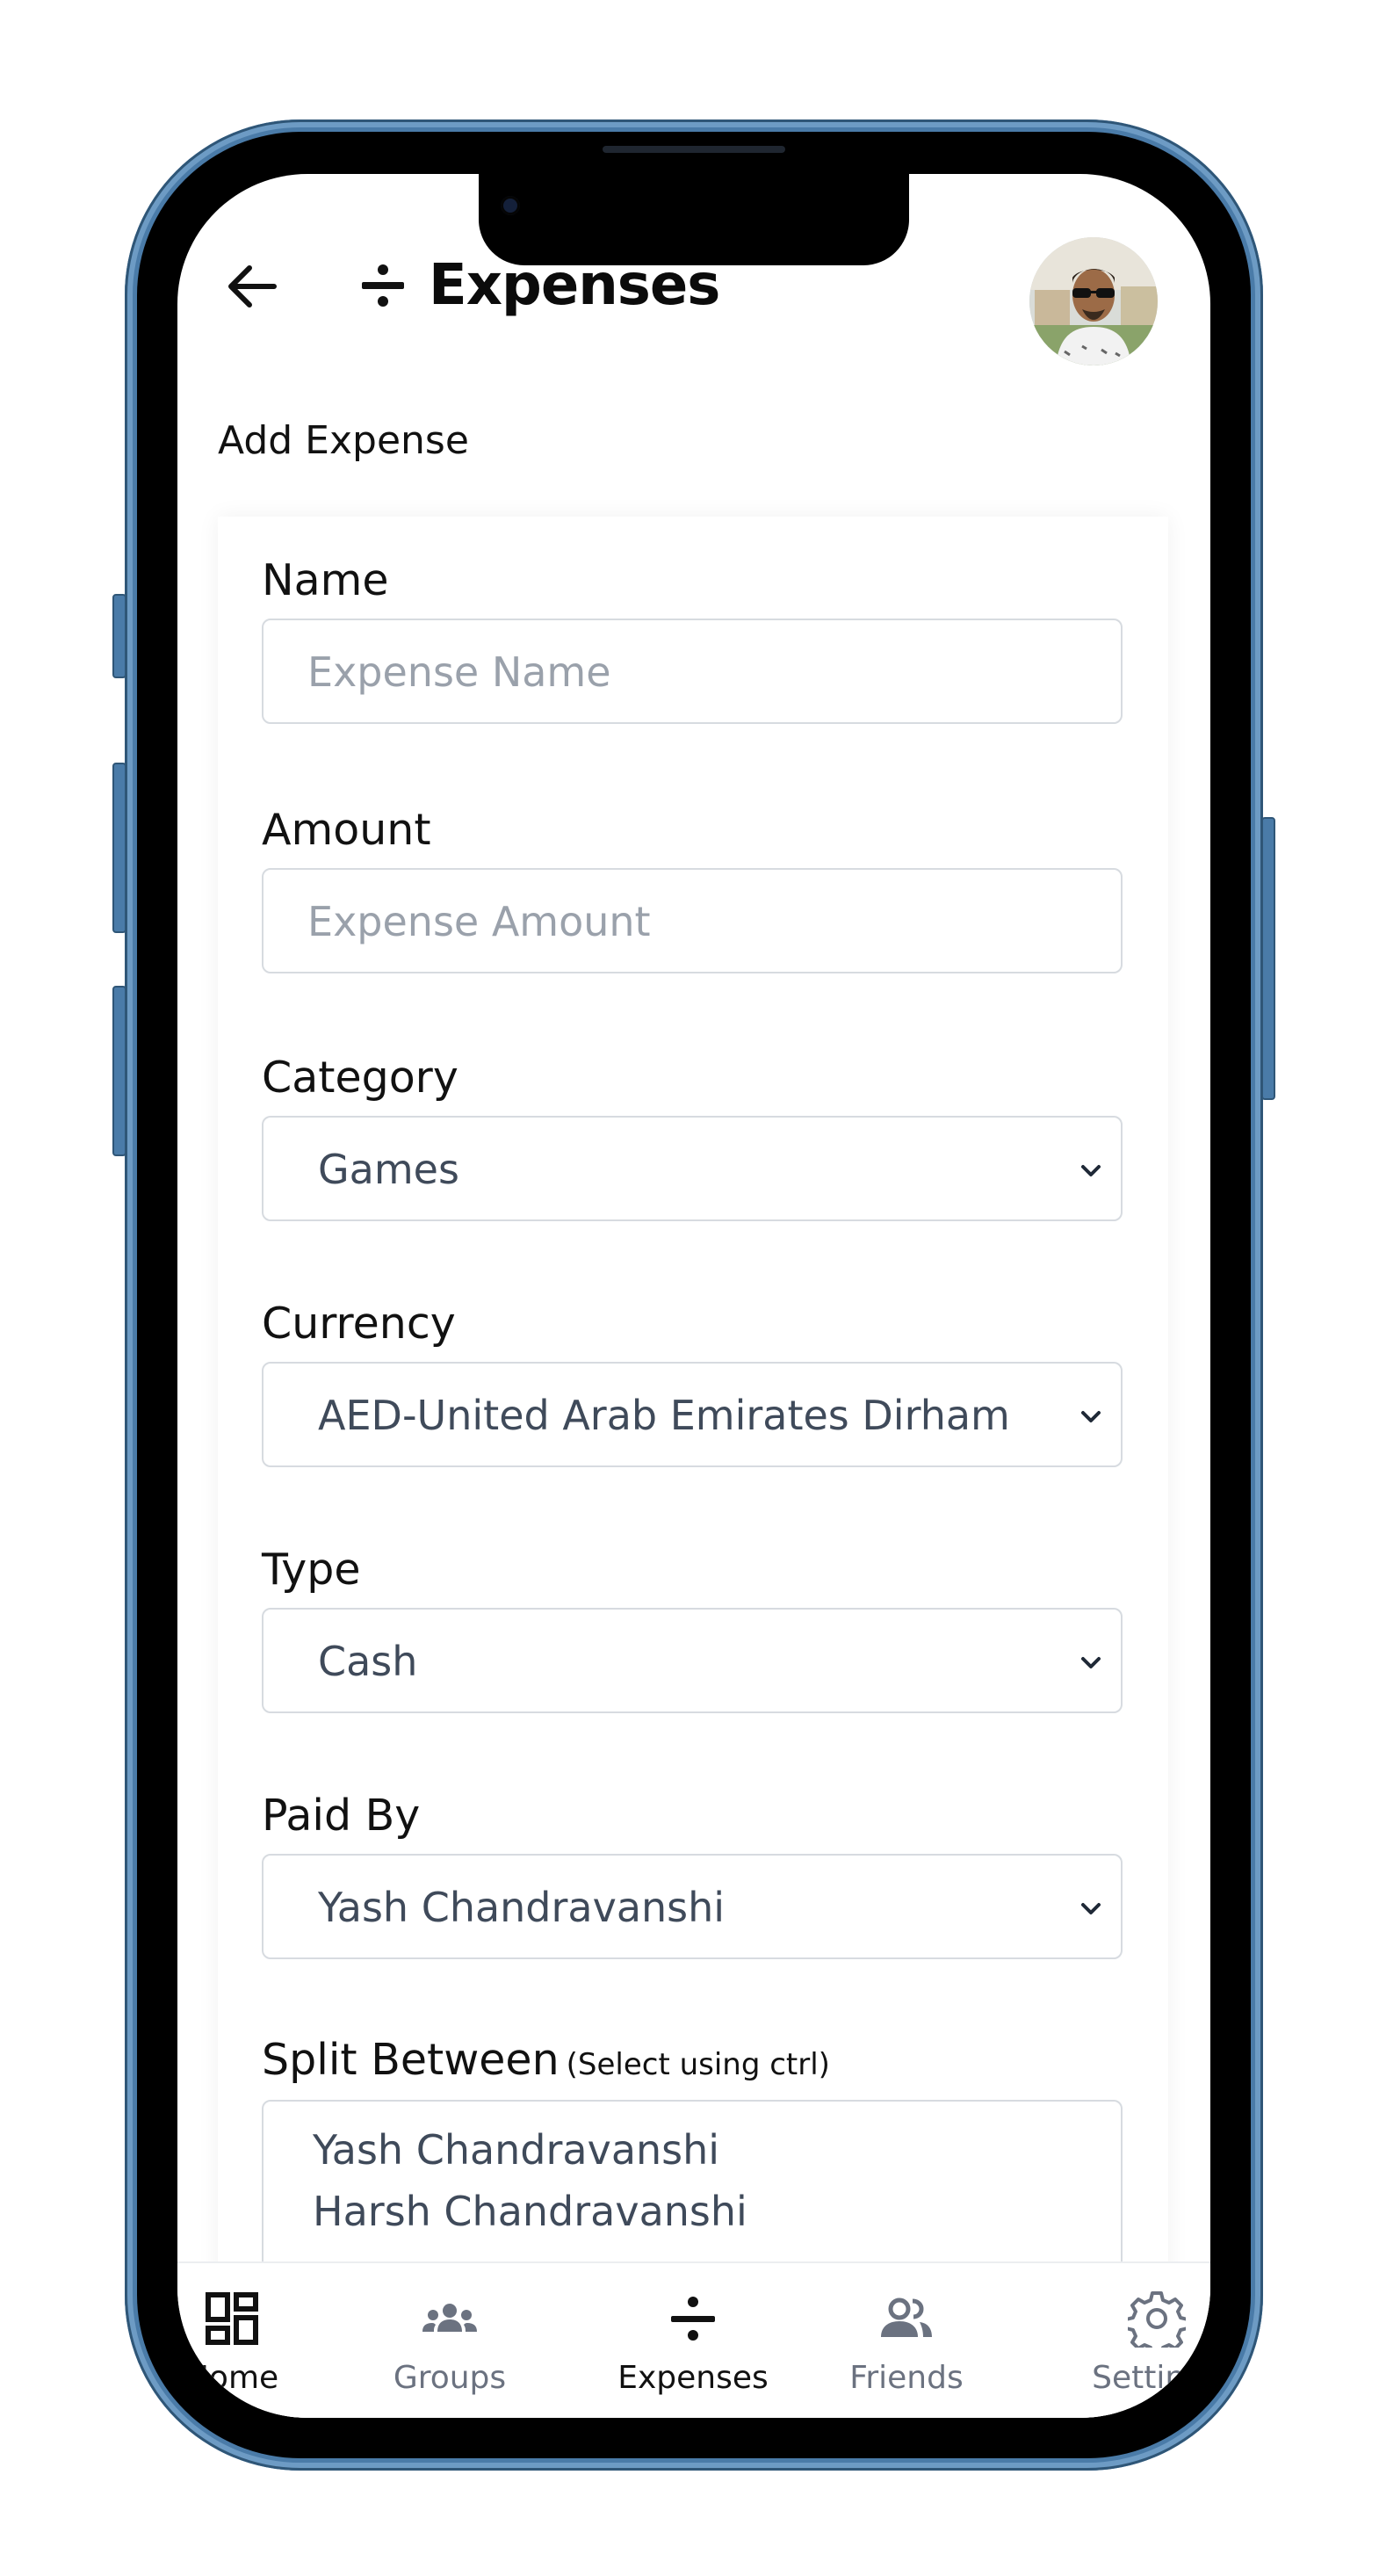 The height and width of the screenshot is (2576, 1379). What do you see at coordinates (311, 1570) in the screenshot?
I see `type-label: Type` at bounding box center [311, 1570].